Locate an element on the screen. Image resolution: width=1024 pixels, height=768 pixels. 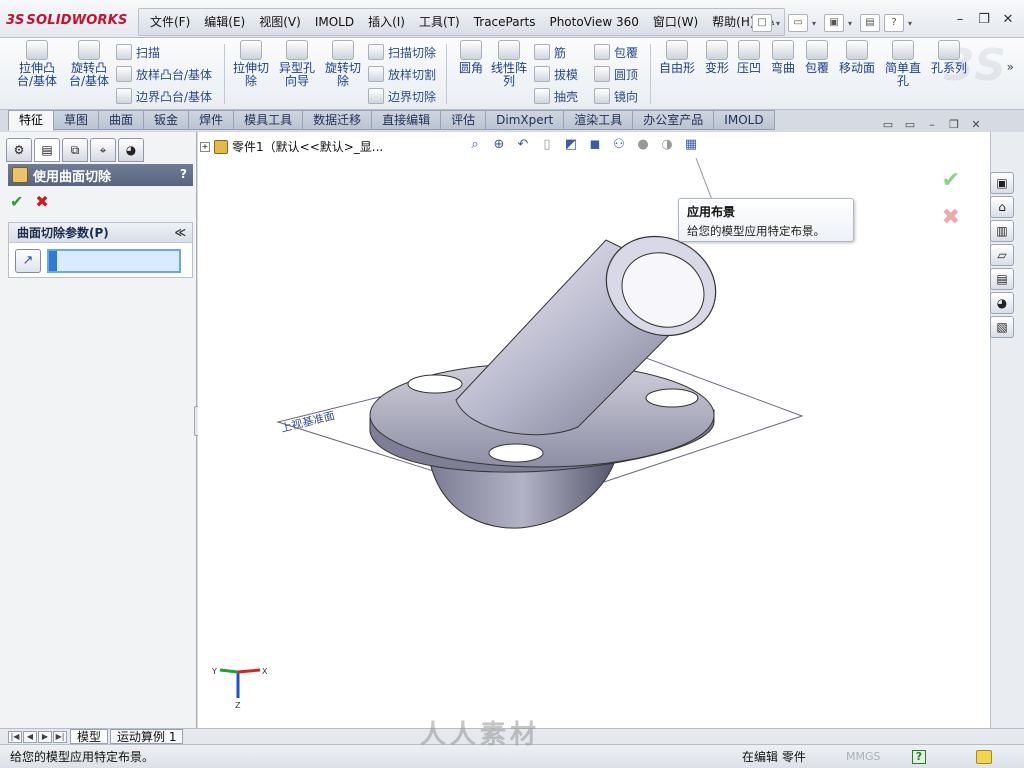
help-button: ? is located at coordinates (183, 174).